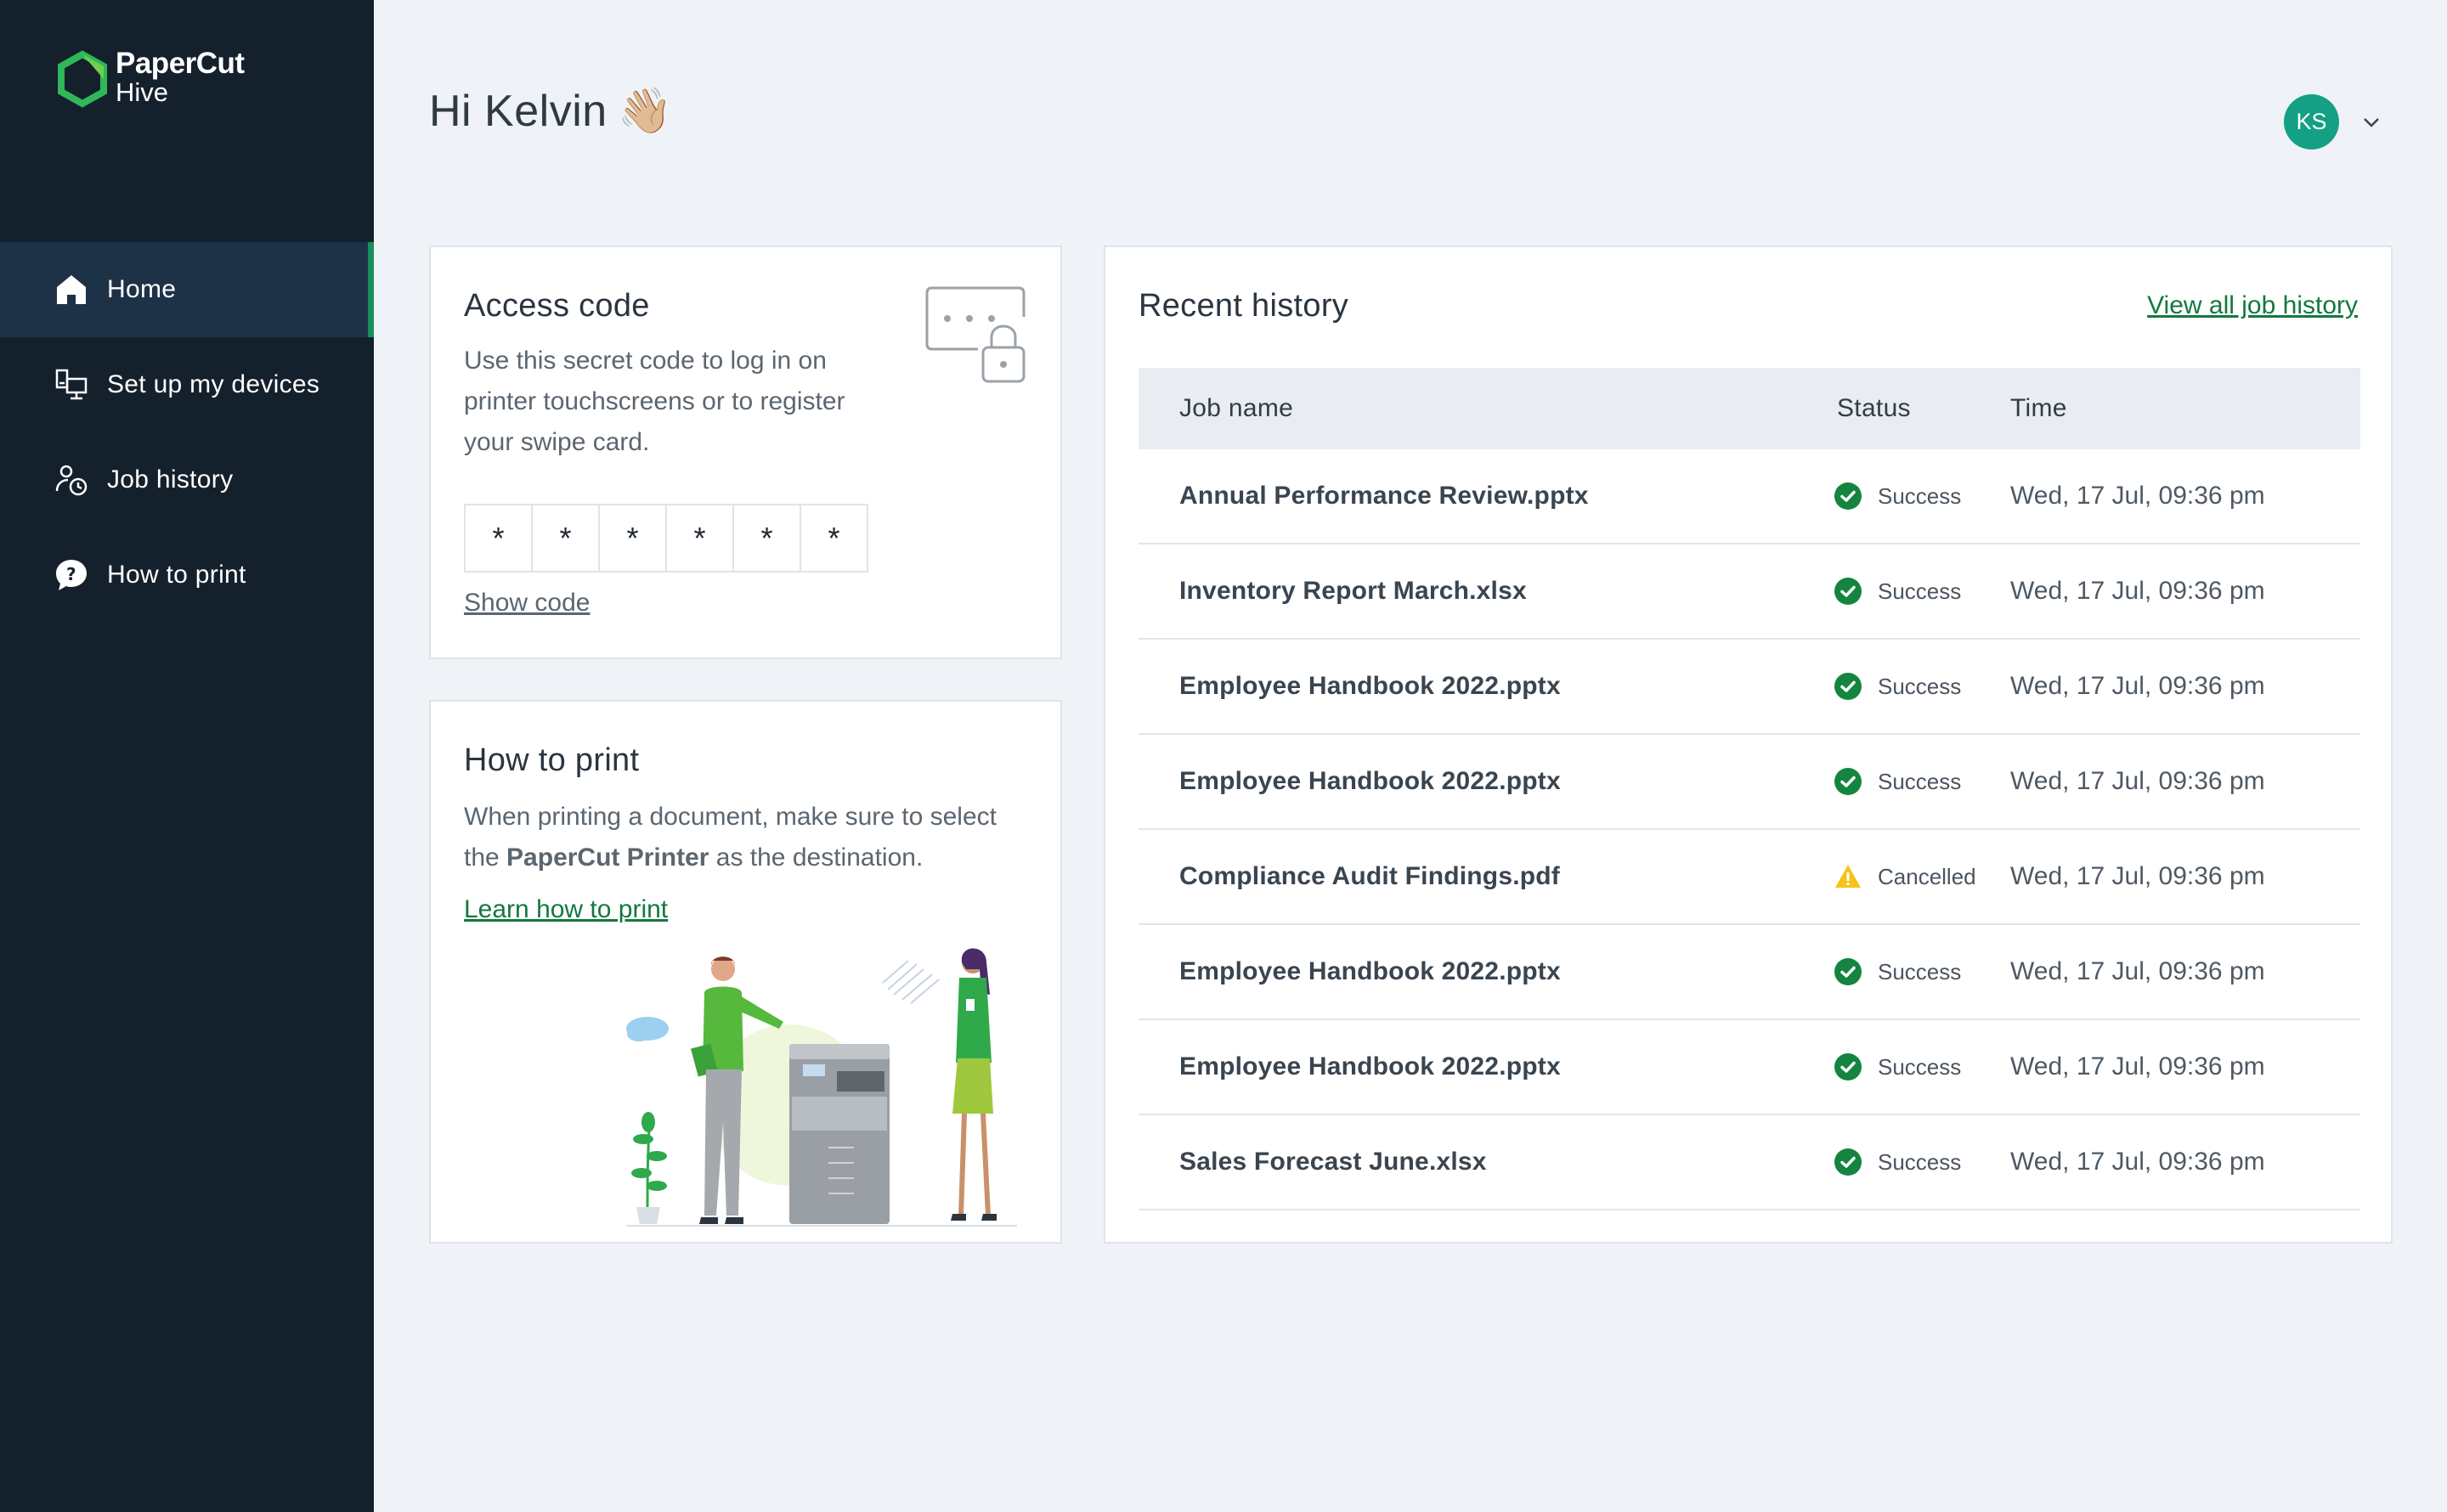  Describe the element at coordinates (1464, 1162) in the screenshot. I see `job-name: Sales Forecast June.xlsx` at that location.